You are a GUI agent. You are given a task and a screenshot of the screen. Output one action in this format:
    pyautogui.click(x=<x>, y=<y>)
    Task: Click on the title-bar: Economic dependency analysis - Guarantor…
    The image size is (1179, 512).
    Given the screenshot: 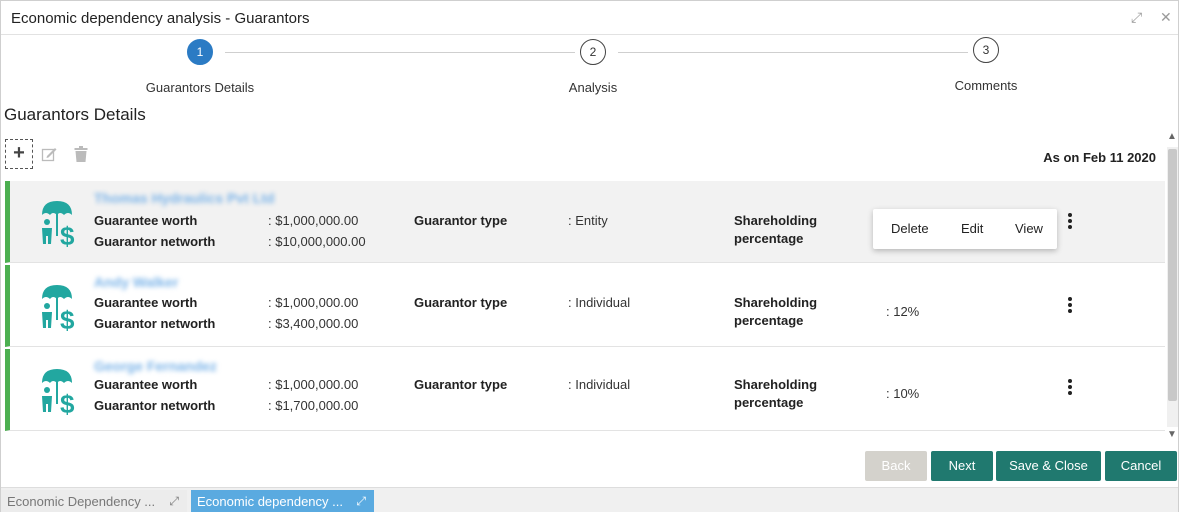 What is the action you would take?
    pyautogui.click(x=589, y=18)
    